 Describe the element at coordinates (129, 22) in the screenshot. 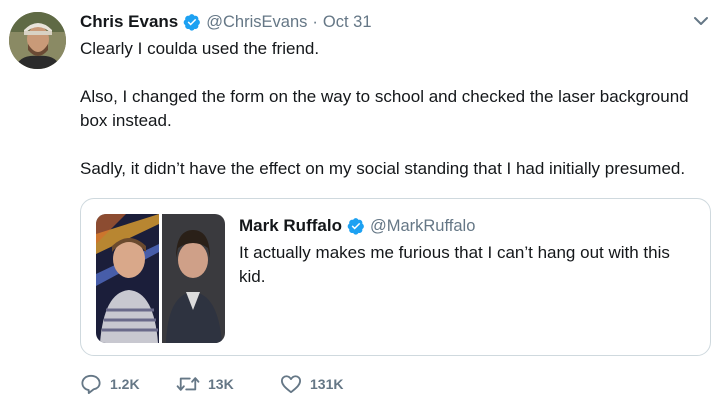

I see `author-name: Chris Evans` at that location.